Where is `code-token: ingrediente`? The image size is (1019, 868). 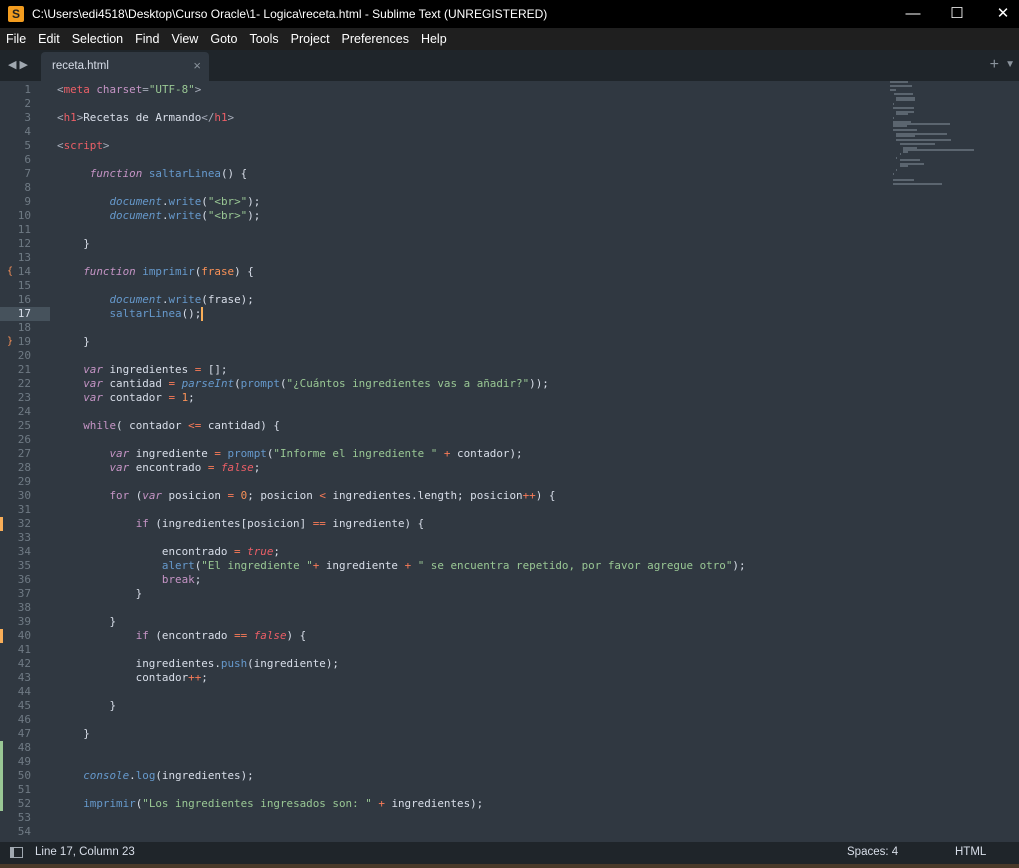
code-token: ingrediente is located at coordinates (362, 565).